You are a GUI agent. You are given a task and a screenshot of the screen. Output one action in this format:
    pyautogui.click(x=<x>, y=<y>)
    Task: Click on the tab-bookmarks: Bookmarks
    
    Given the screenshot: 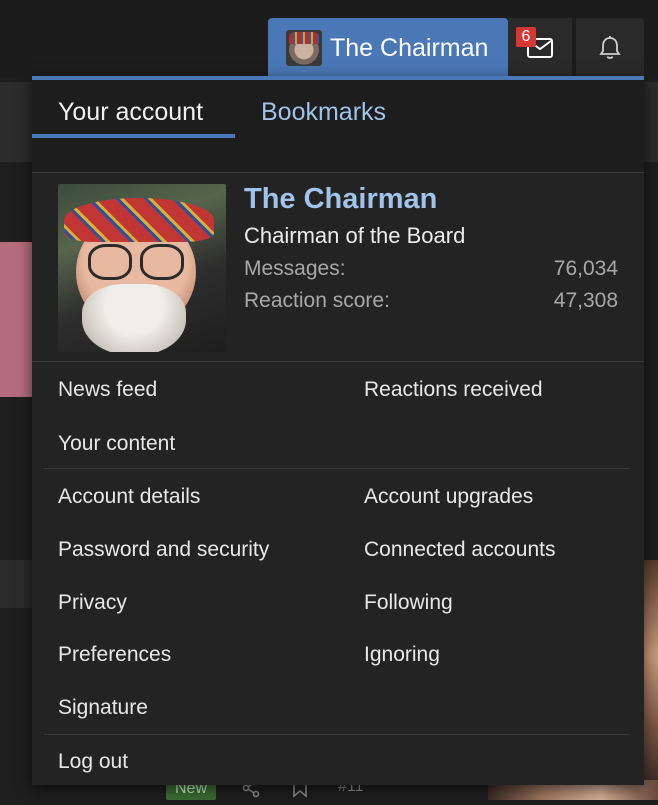 What is the action you would take?
    pyautogui.click(x=323, y=112)
    